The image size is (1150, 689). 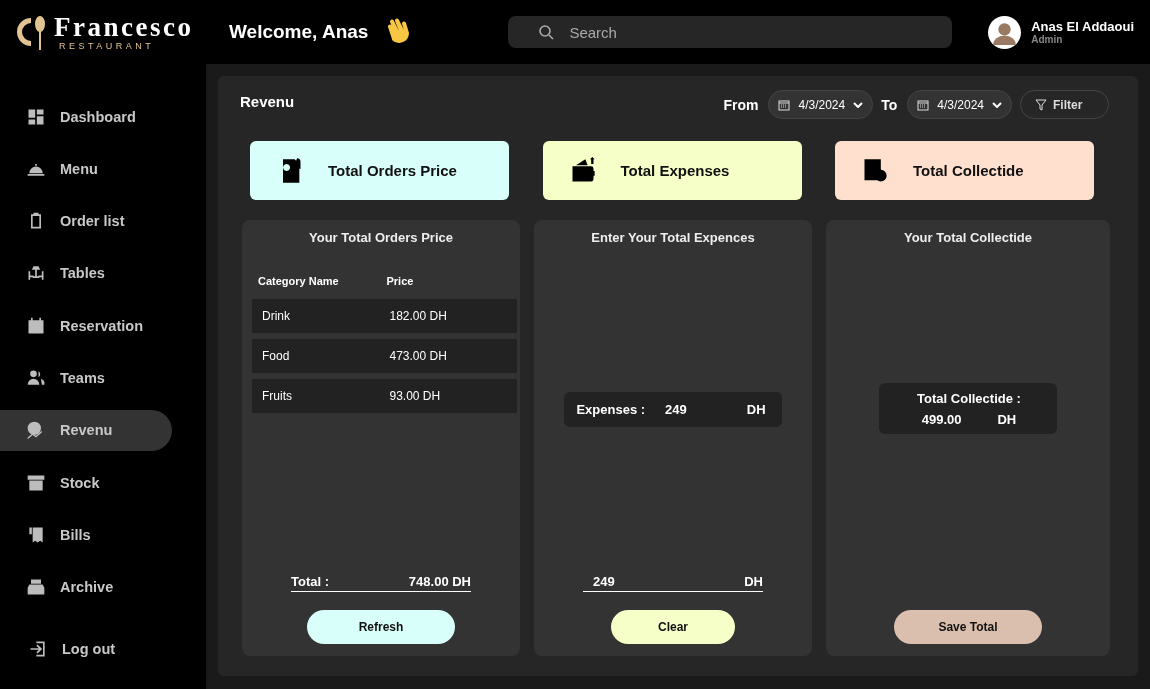 I want to click on table-cell-text: Drink, so click(x=276, y=316).